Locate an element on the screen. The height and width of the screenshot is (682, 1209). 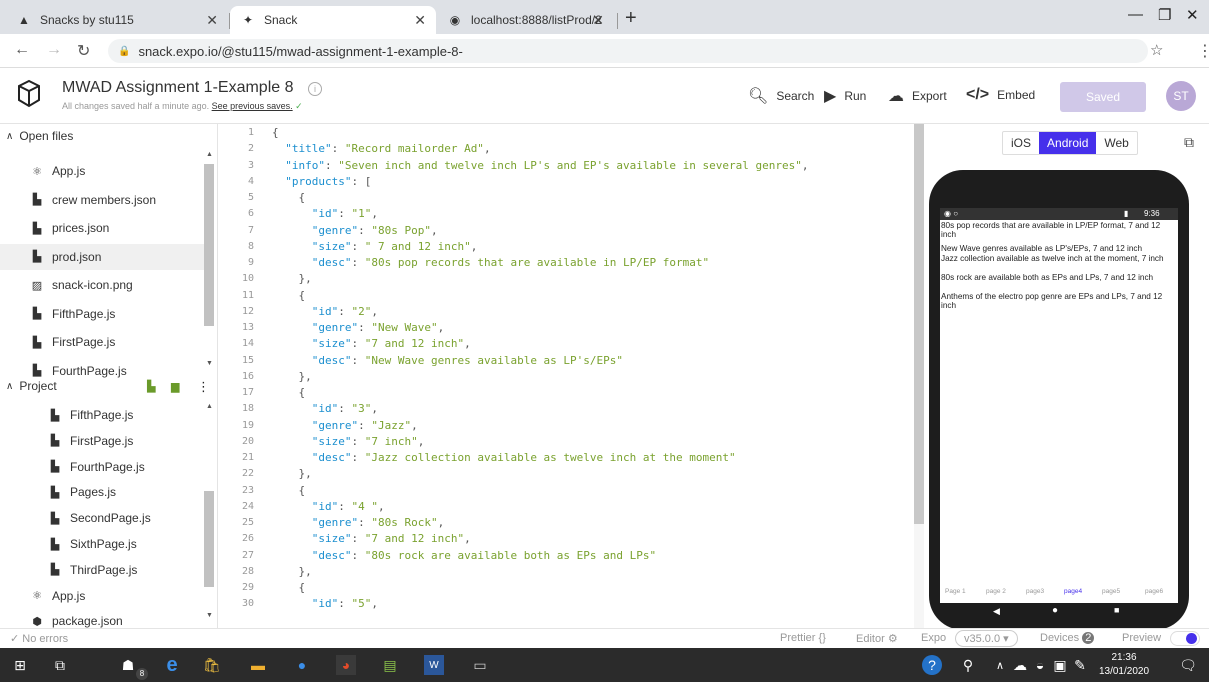
open-file-item: ▙ FifthPage.js is located at coordinates (102, 314).